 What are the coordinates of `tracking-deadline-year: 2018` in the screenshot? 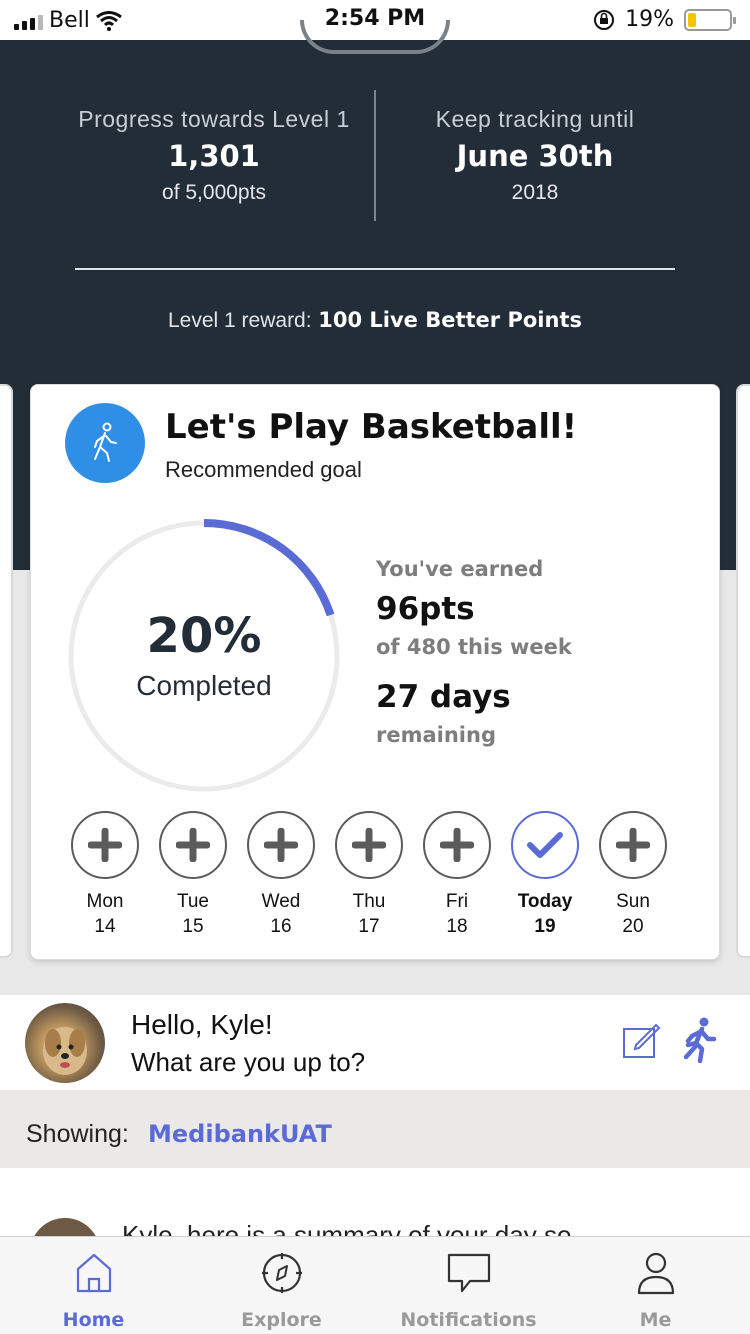 It's located at (535, 192).